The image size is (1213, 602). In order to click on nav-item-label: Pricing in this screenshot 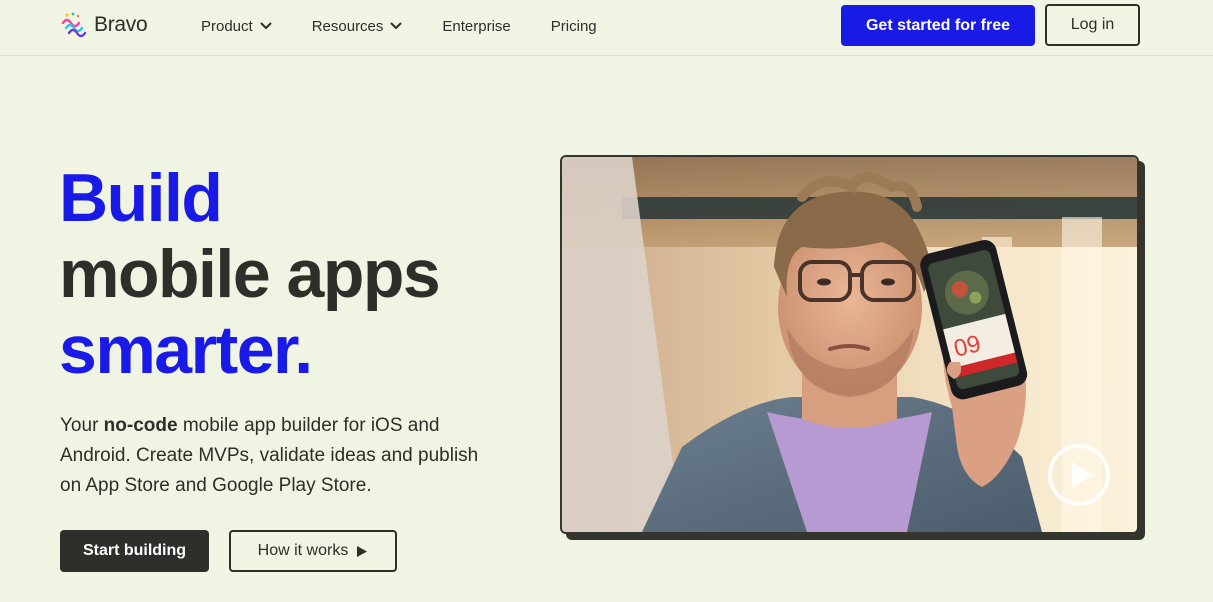, I will do `click(573, 26)`.